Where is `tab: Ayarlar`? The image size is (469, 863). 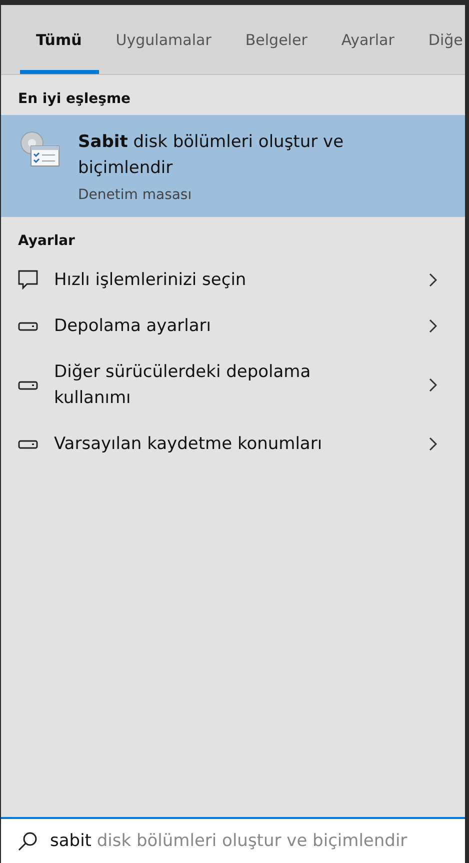
tab: Ayarlar is located at coordinates (368, 39).